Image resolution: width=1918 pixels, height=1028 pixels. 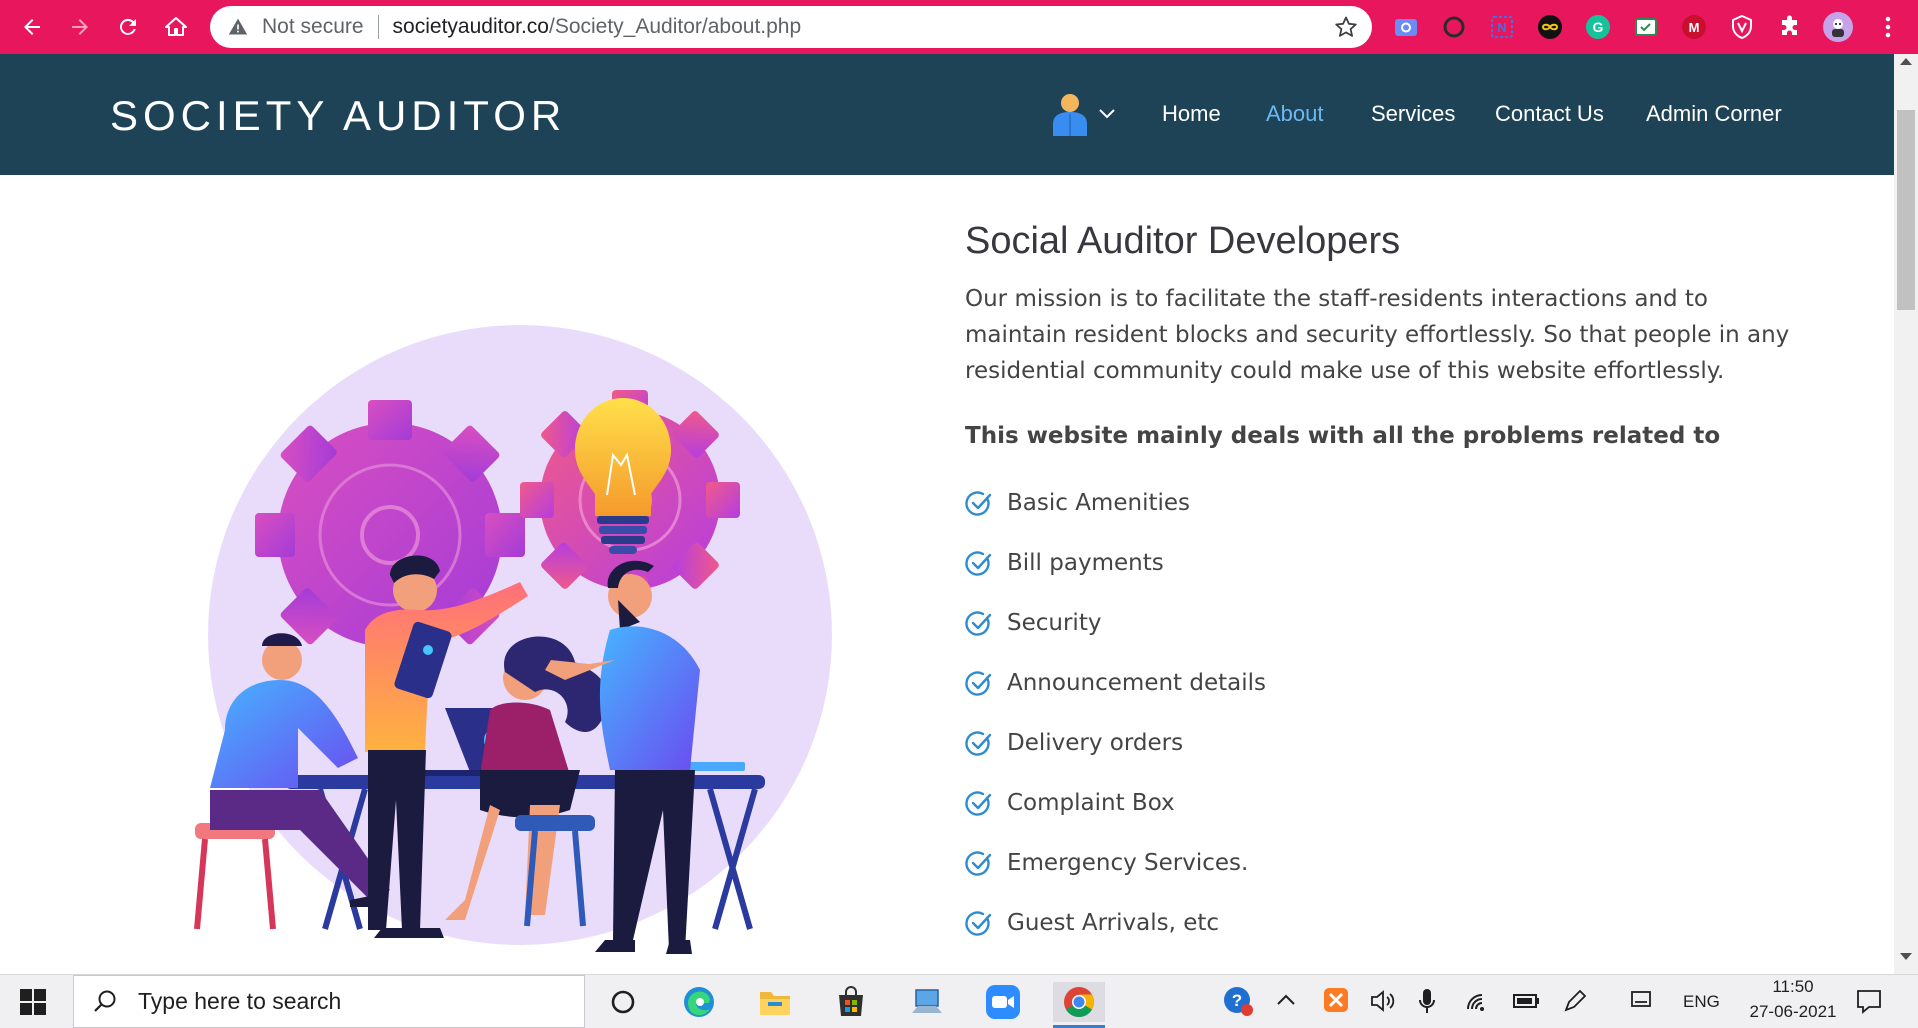 I want to click on search-placeholder: Type here to search, so click(x=240, y=1001).